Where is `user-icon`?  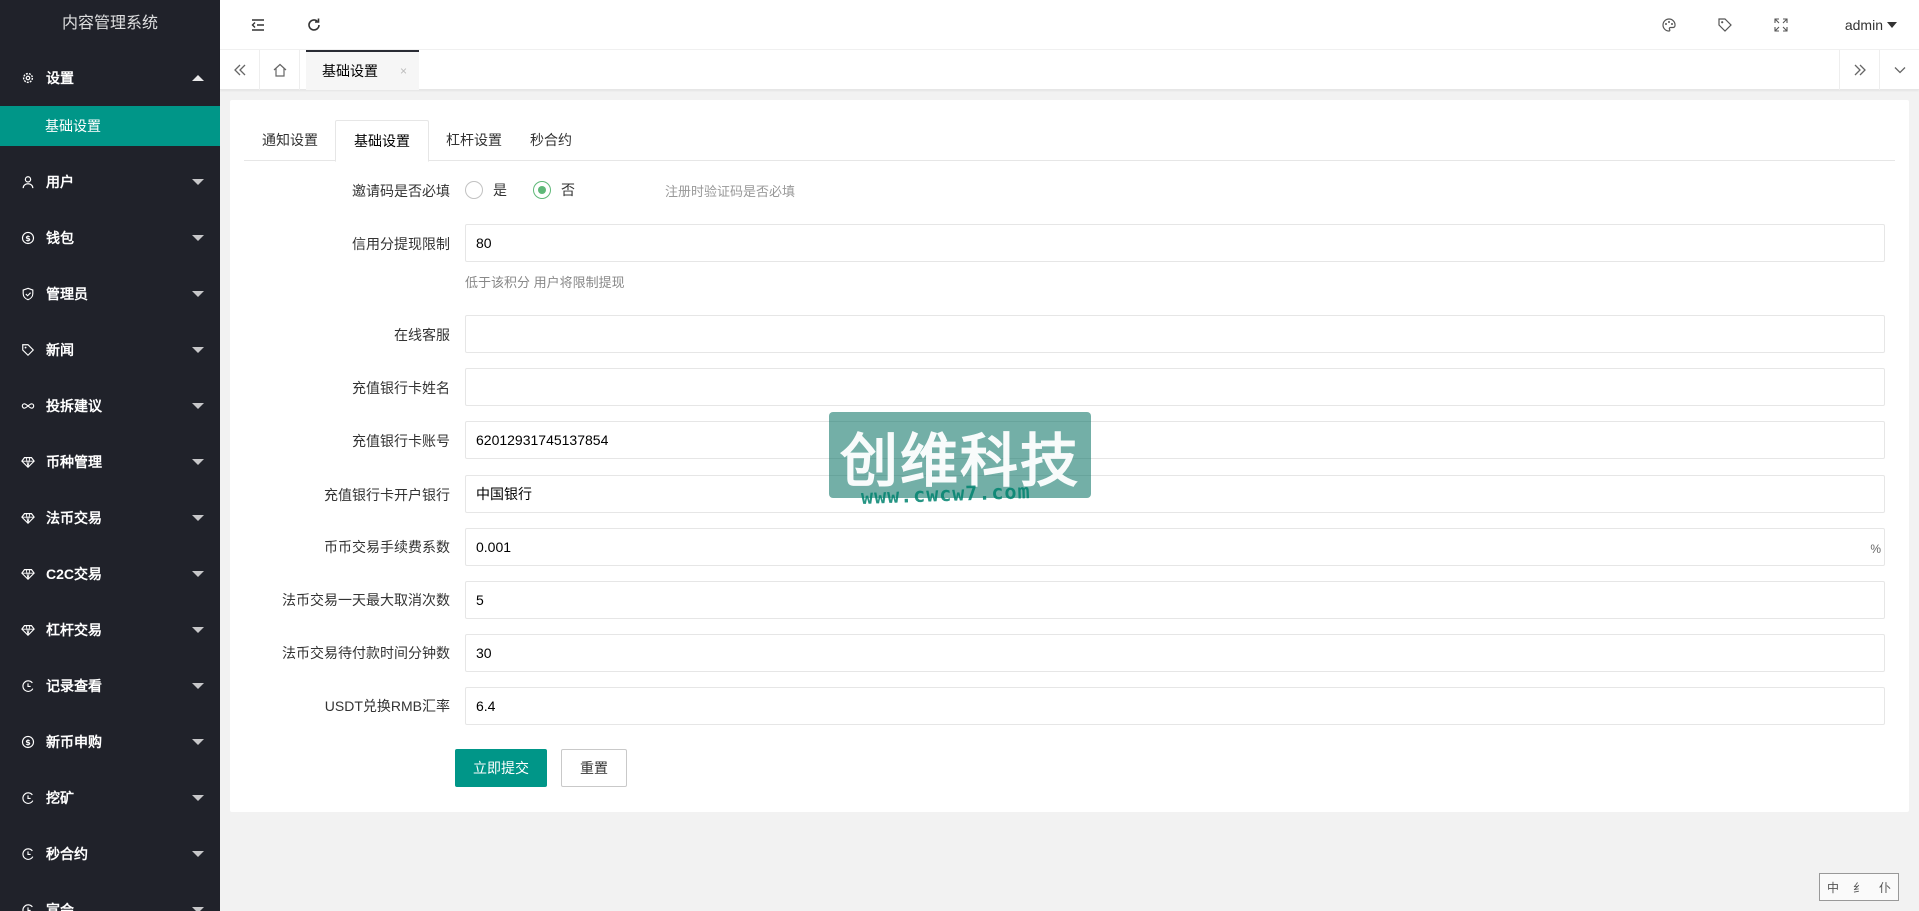 user-icon is located at coordinates (28, 182).